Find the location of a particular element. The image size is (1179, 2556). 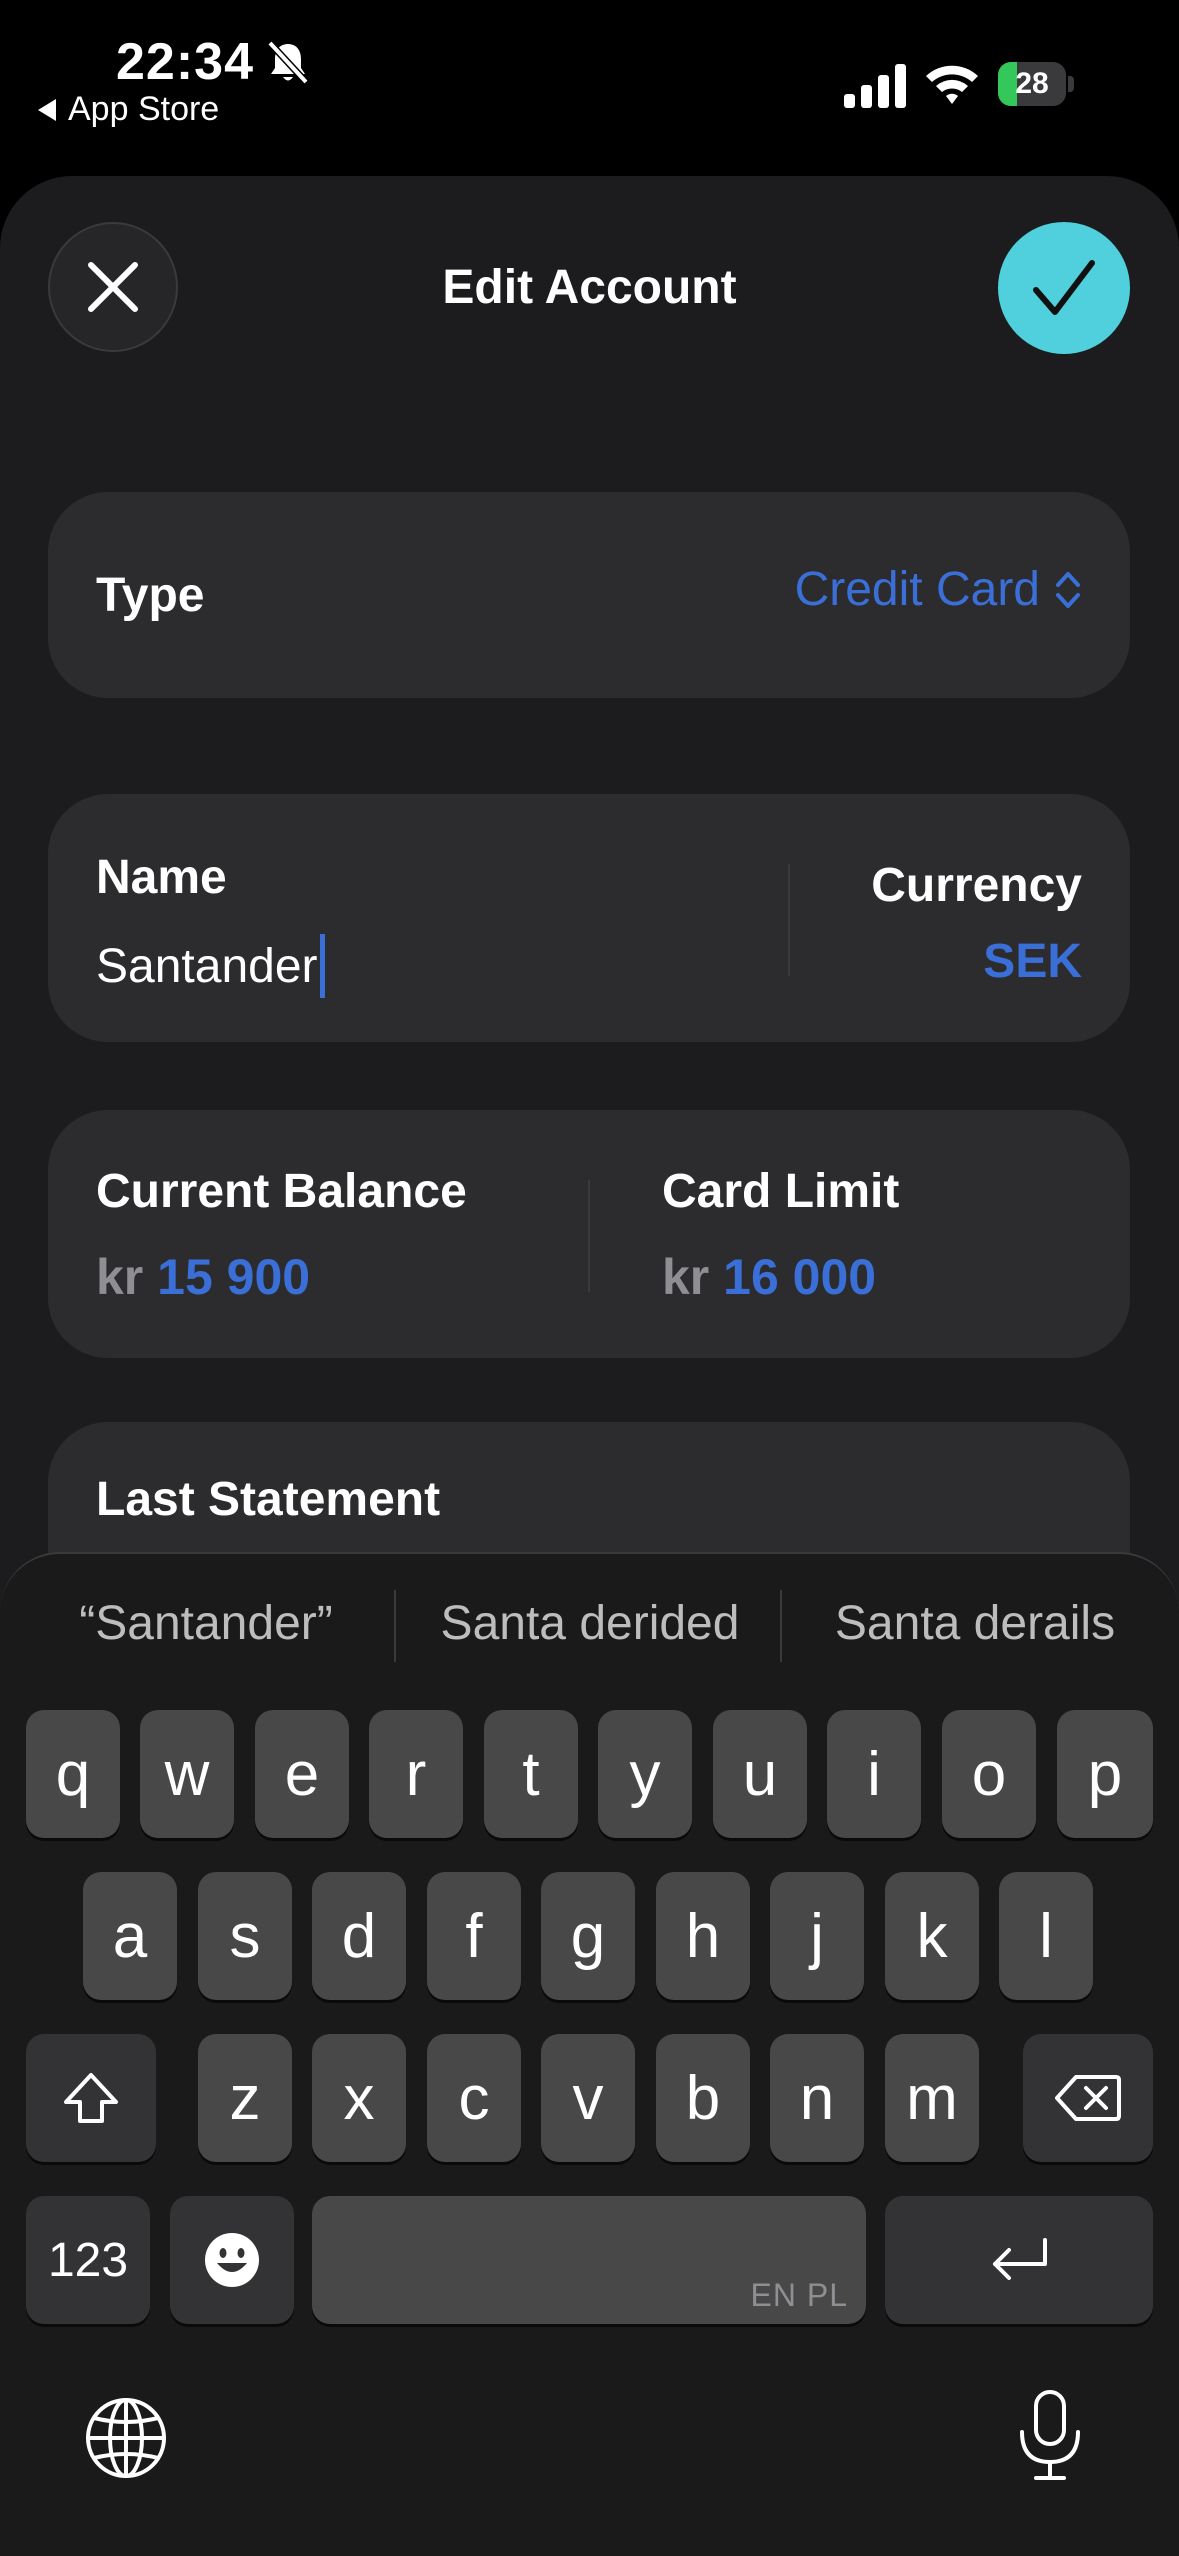

key-s: s is located at coordinates (245, 1936).